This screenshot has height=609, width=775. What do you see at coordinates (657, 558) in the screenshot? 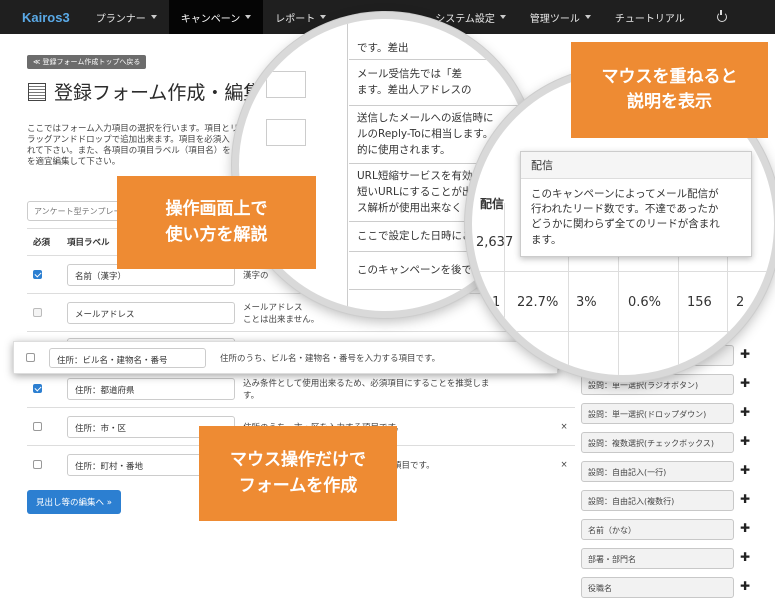
I see `field-chip: 部署・部門名` at bounding box center [657, 558].